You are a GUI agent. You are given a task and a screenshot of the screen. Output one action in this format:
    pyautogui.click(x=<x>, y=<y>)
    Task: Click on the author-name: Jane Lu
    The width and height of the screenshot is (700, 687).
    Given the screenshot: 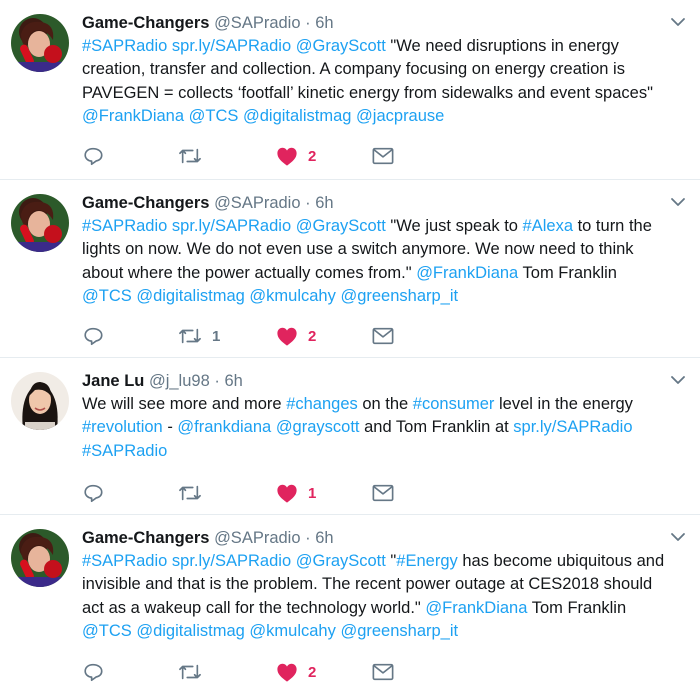 What is the action you would take?
    pyautogui.click(x=113, y=381)
    